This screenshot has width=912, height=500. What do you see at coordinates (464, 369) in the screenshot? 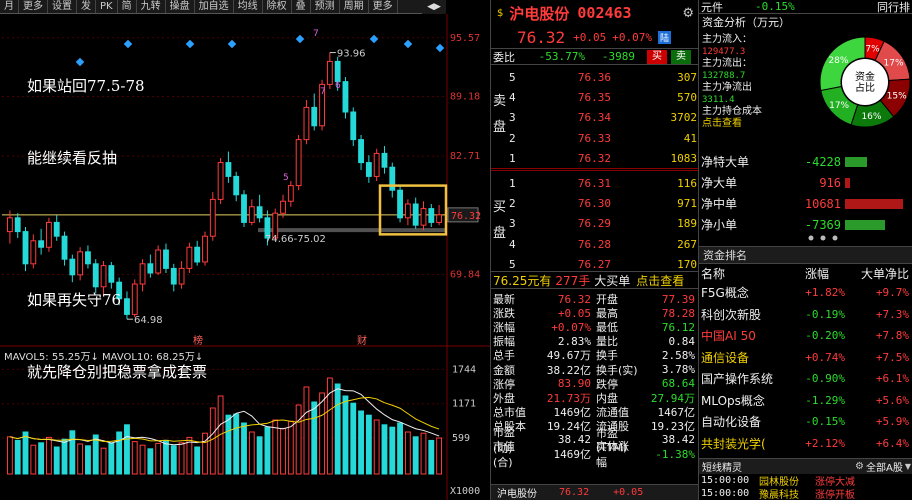
I see `volume-tick-label: 1744` at bounding box center [464, 369].